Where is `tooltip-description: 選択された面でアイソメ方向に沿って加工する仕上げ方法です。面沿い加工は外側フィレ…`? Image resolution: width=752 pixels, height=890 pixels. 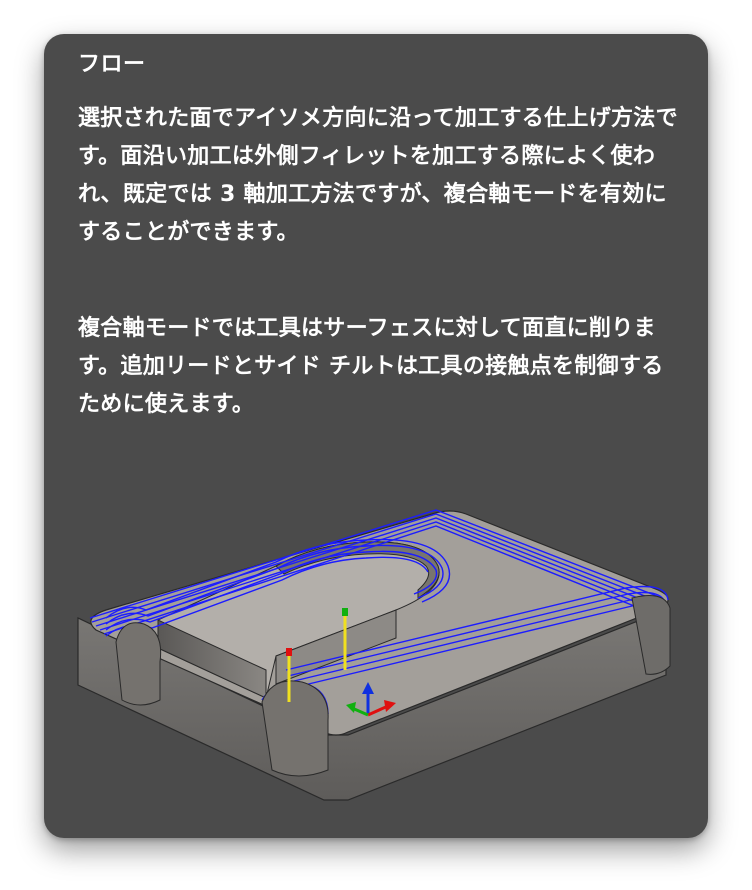
tooltip-description: 選択された面でアイソメ方向に沿って加工する仕上げ方法です。面沿い加工は外側フィレ… is located at coordinates (378, 175).